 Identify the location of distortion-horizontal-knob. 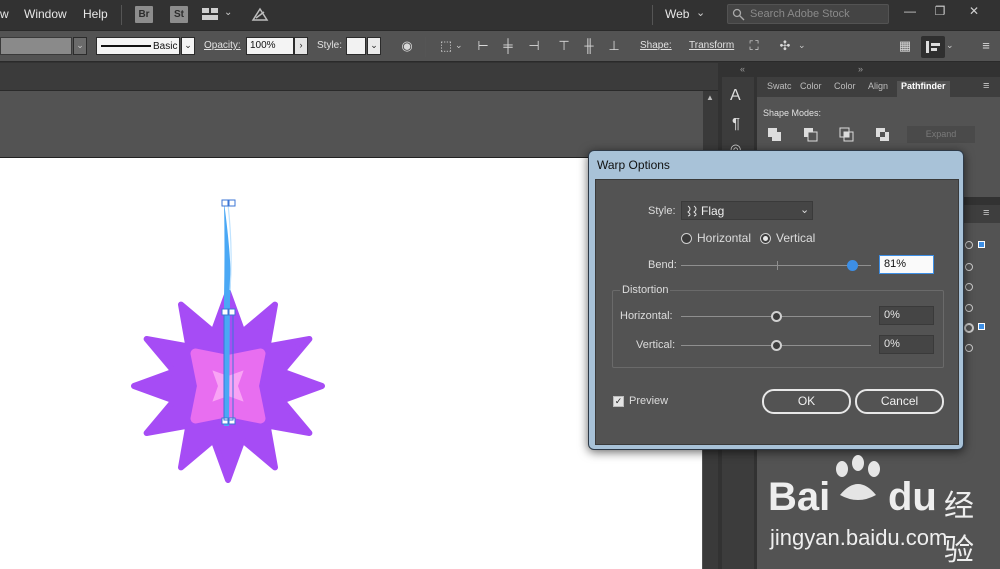
(776, 316).